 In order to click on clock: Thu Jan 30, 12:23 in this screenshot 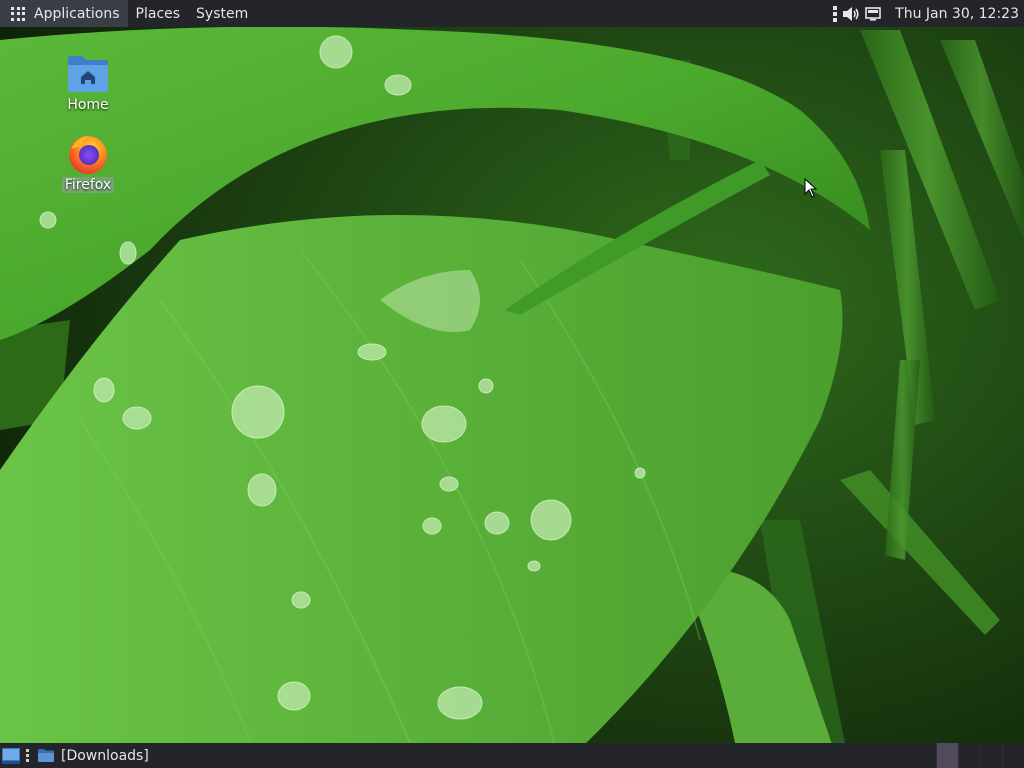, I will do `click(954, 14)`.